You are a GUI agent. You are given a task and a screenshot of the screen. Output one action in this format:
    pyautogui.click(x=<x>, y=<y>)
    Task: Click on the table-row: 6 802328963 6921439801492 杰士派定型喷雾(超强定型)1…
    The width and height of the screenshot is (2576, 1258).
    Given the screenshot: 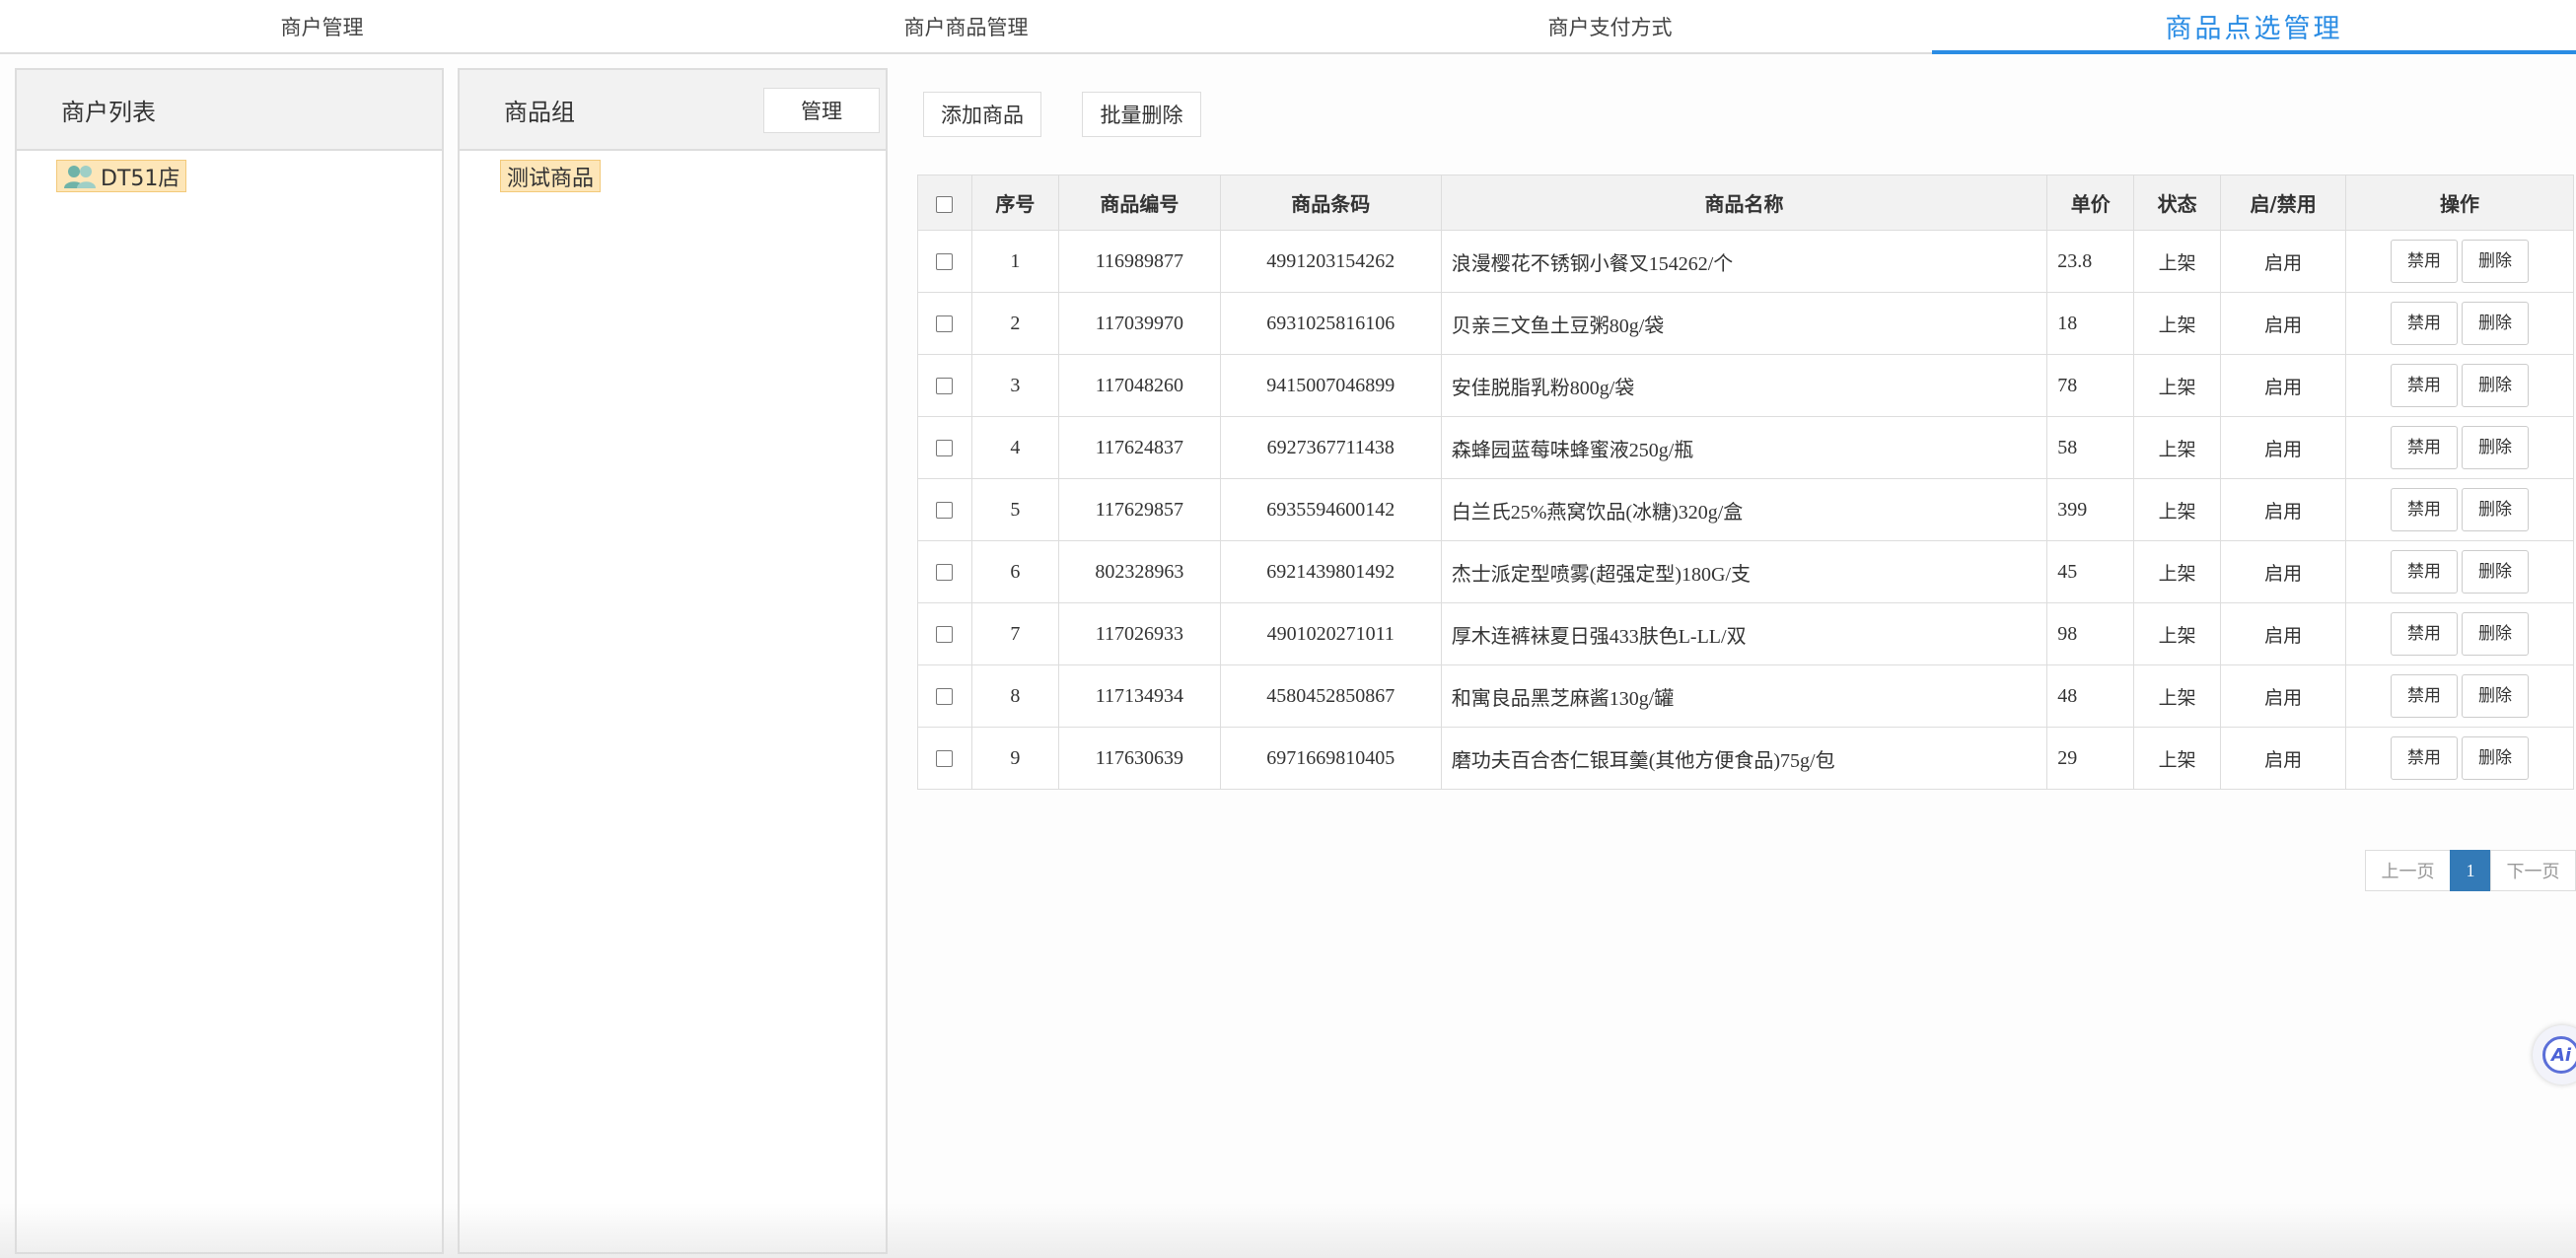 What is the action you would take?
    pyautogui.click(x=1746, y=571)
    